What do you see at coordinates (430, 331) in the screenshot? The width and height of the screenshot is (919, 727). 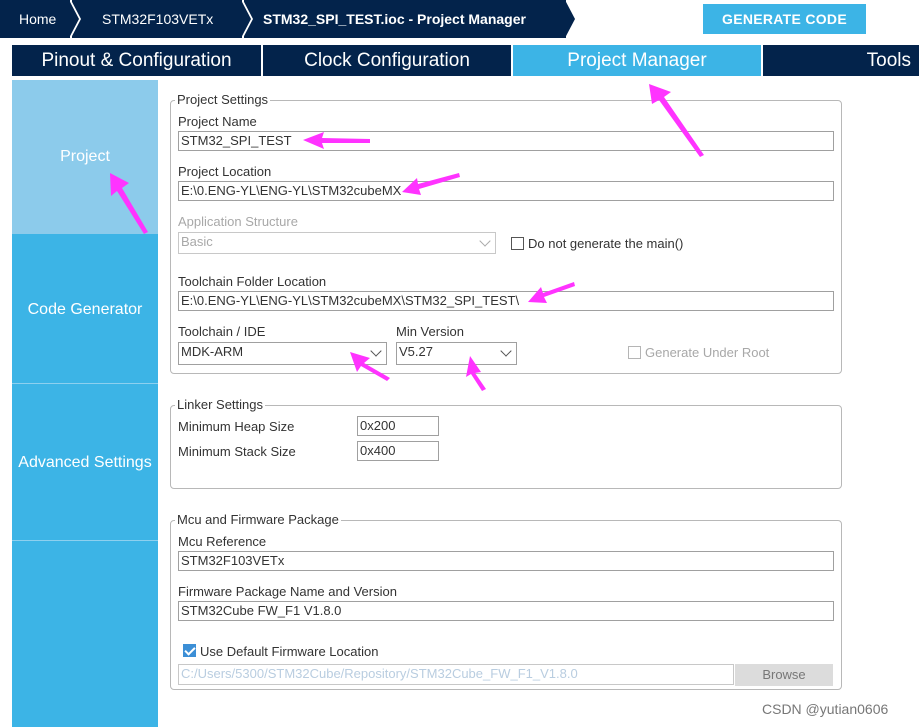 I see `min-version-label: Min Version` at bounding box center [430, 331].